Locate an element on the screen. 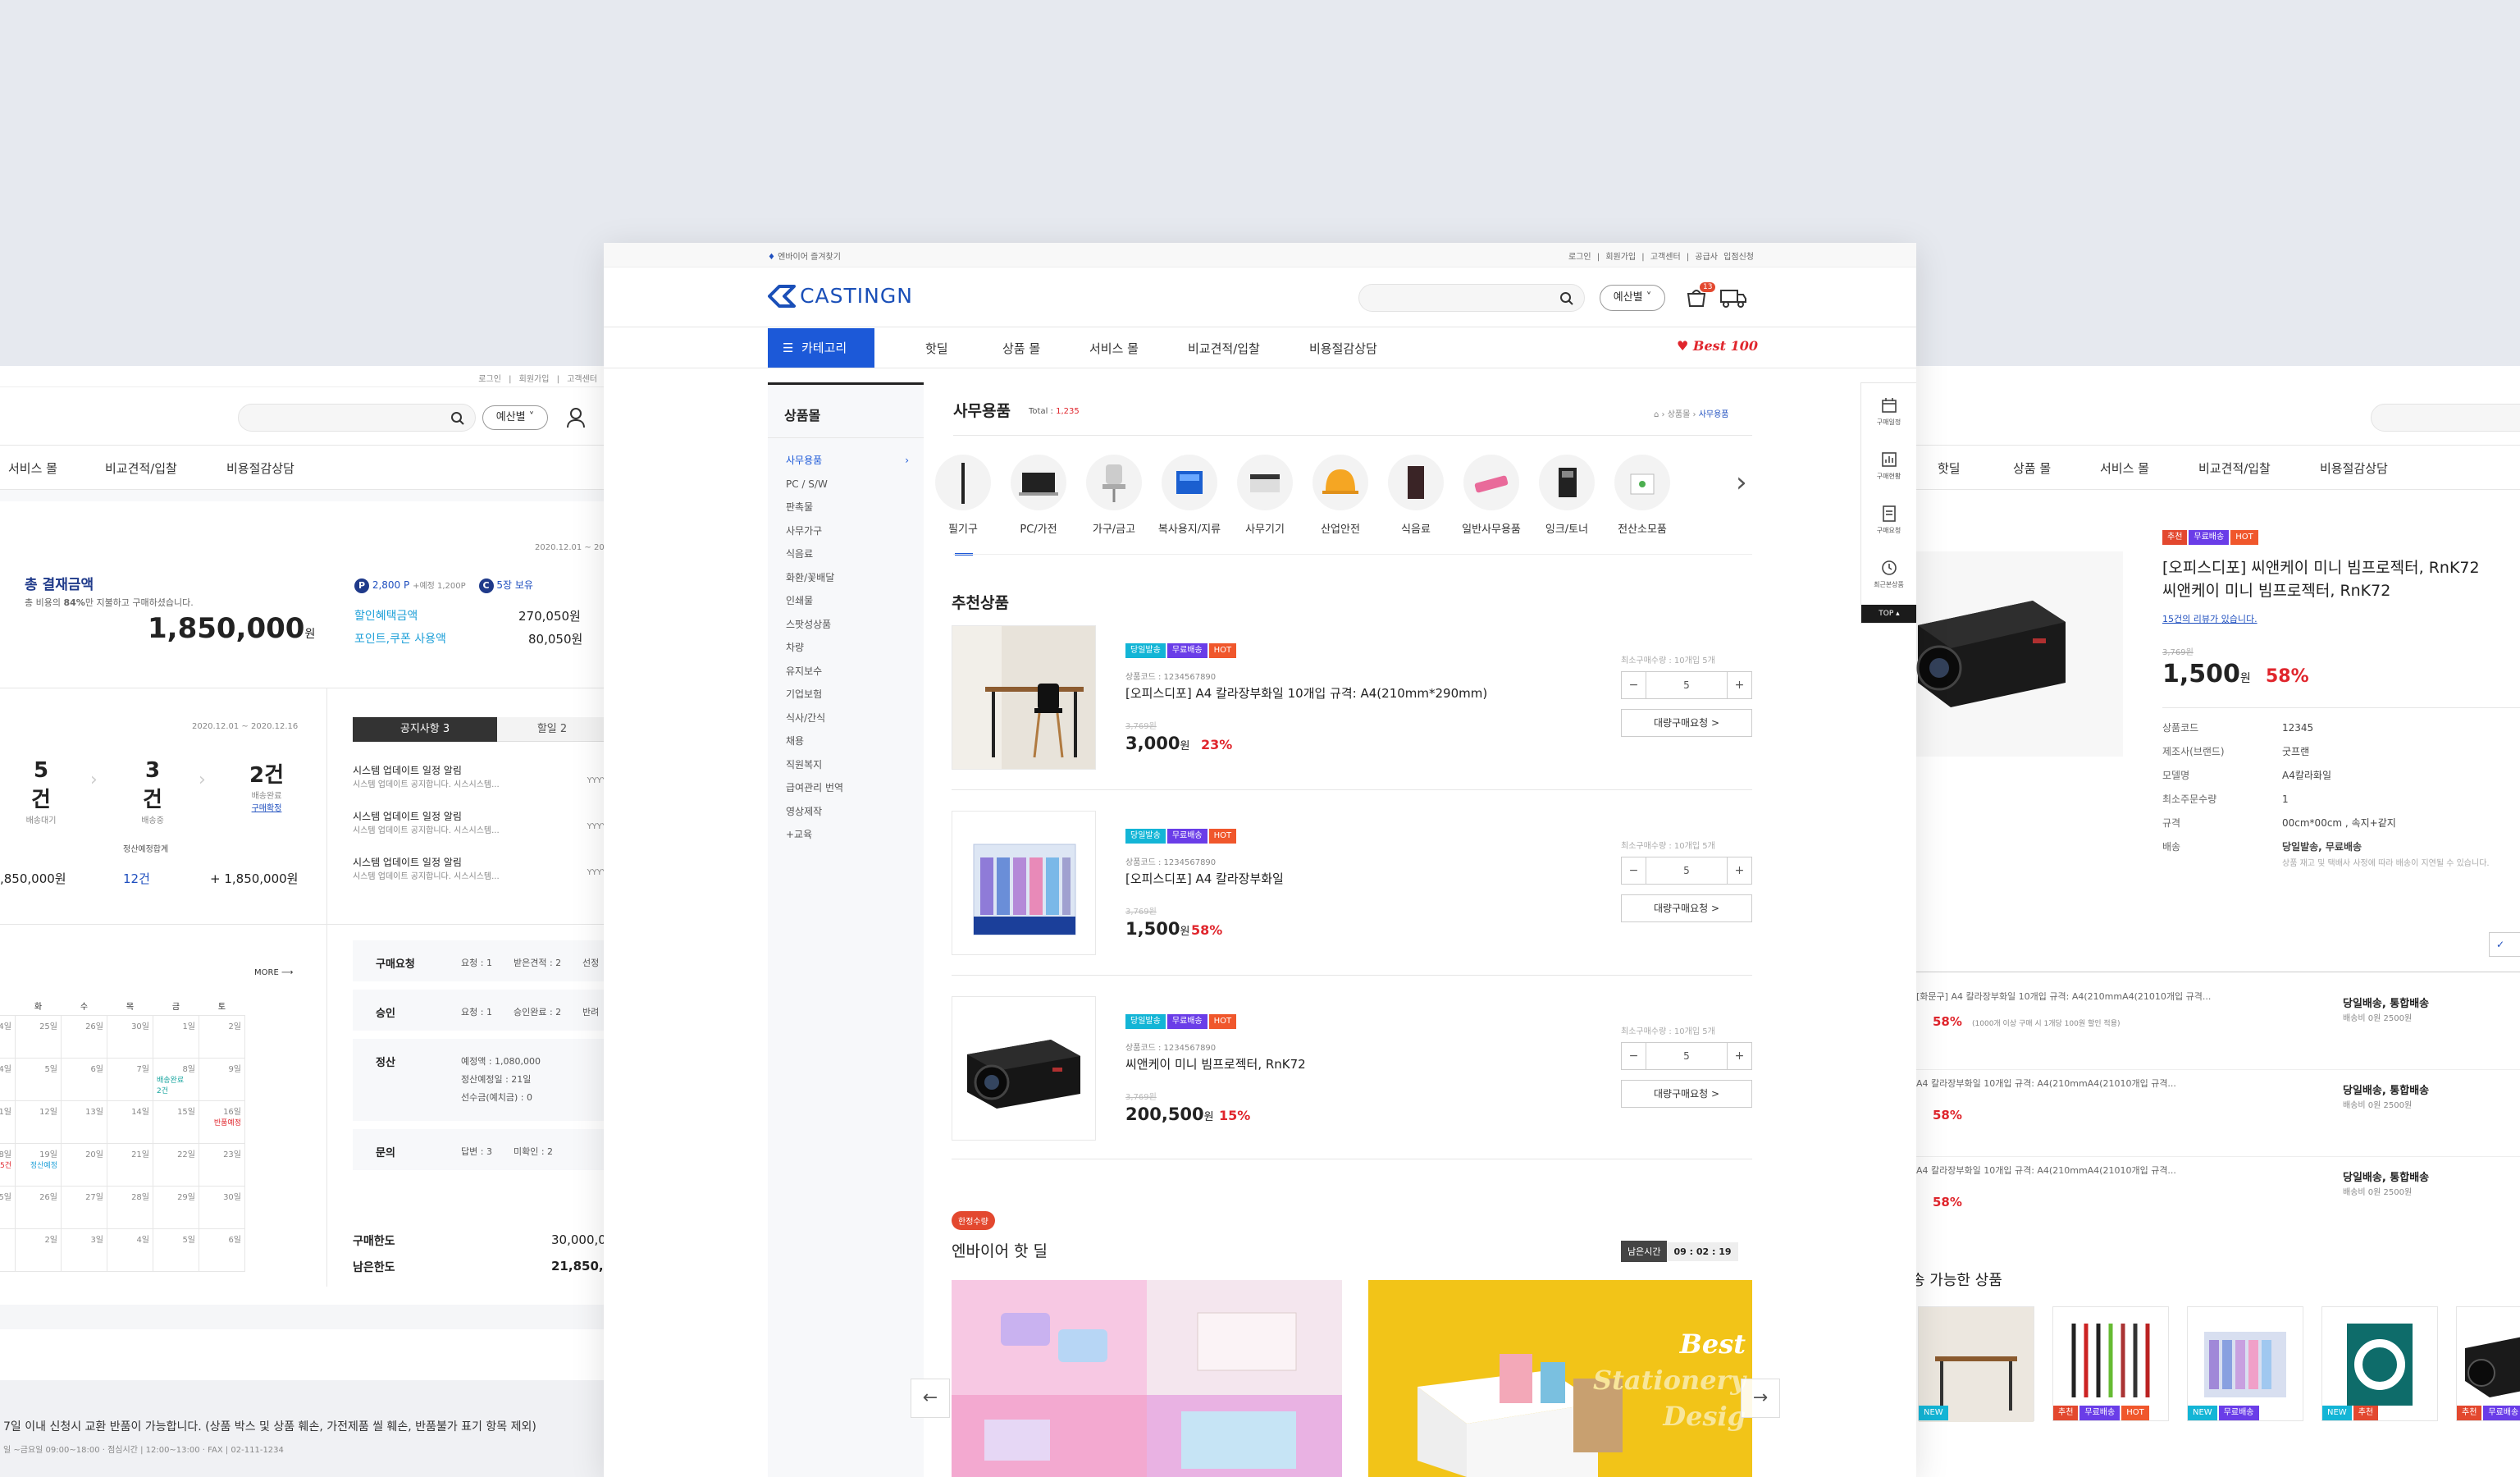  also-thumb: NEW is located at coordinates (1976, 1364).